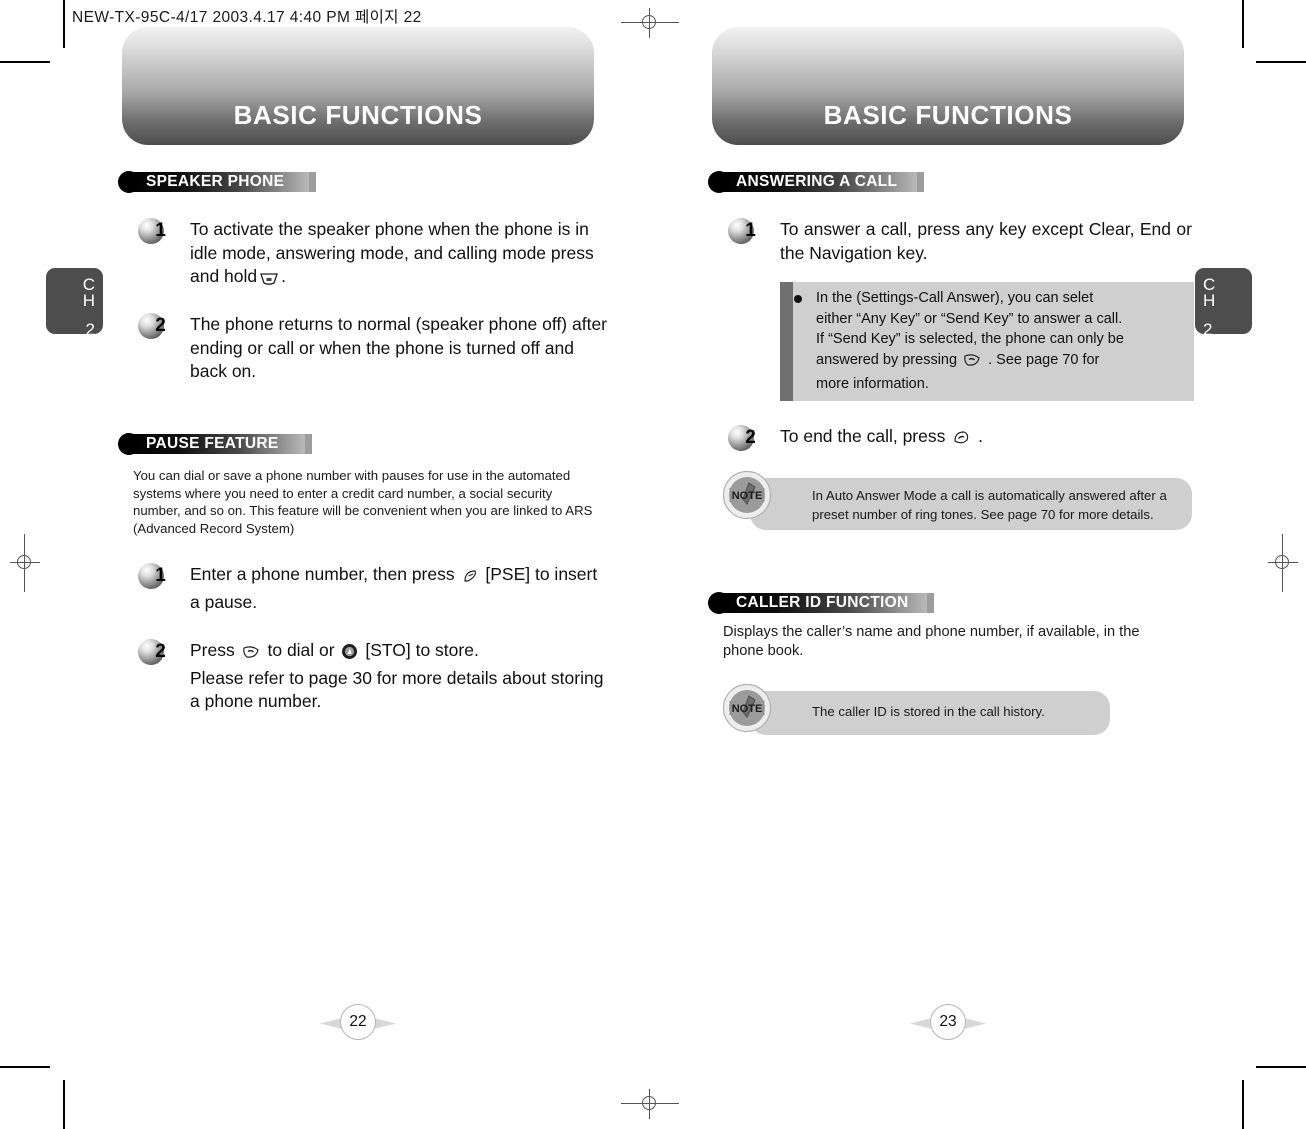 This screenshot has width=1306, height=1129. I want to click on section-title-answering-a-call: ANSWERING A CALL, so click(817, 181).